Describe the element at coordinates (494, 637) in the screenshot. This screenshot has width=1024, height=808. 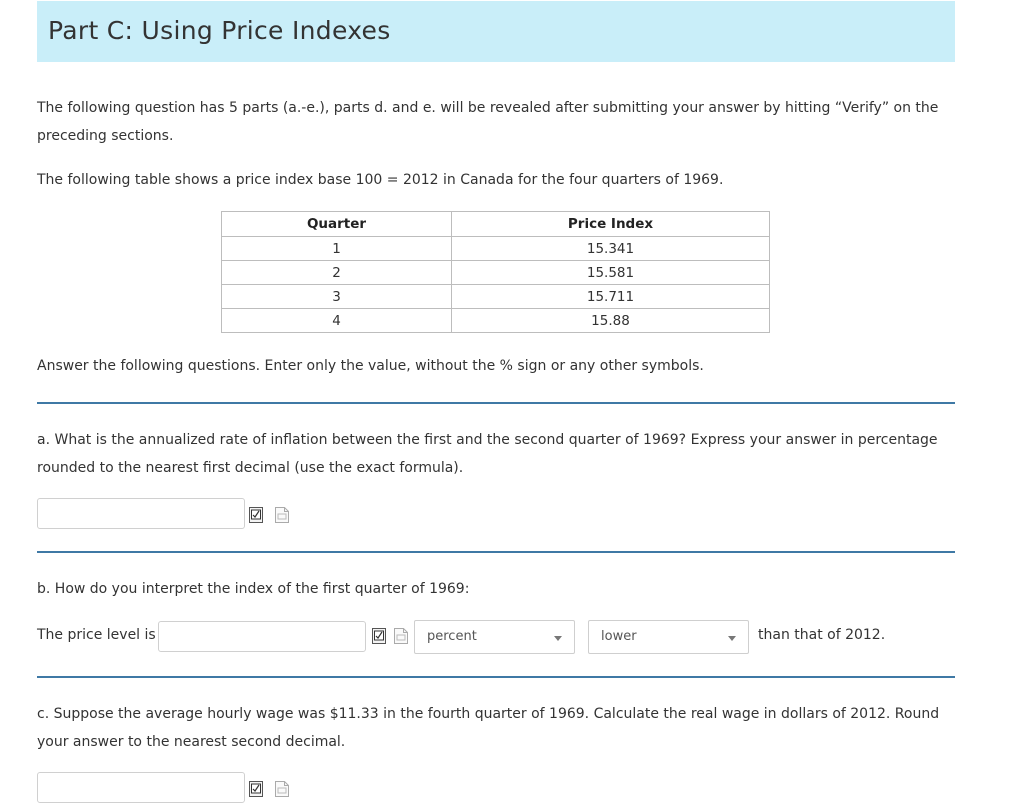
I see `unit-select: percent` at that location.